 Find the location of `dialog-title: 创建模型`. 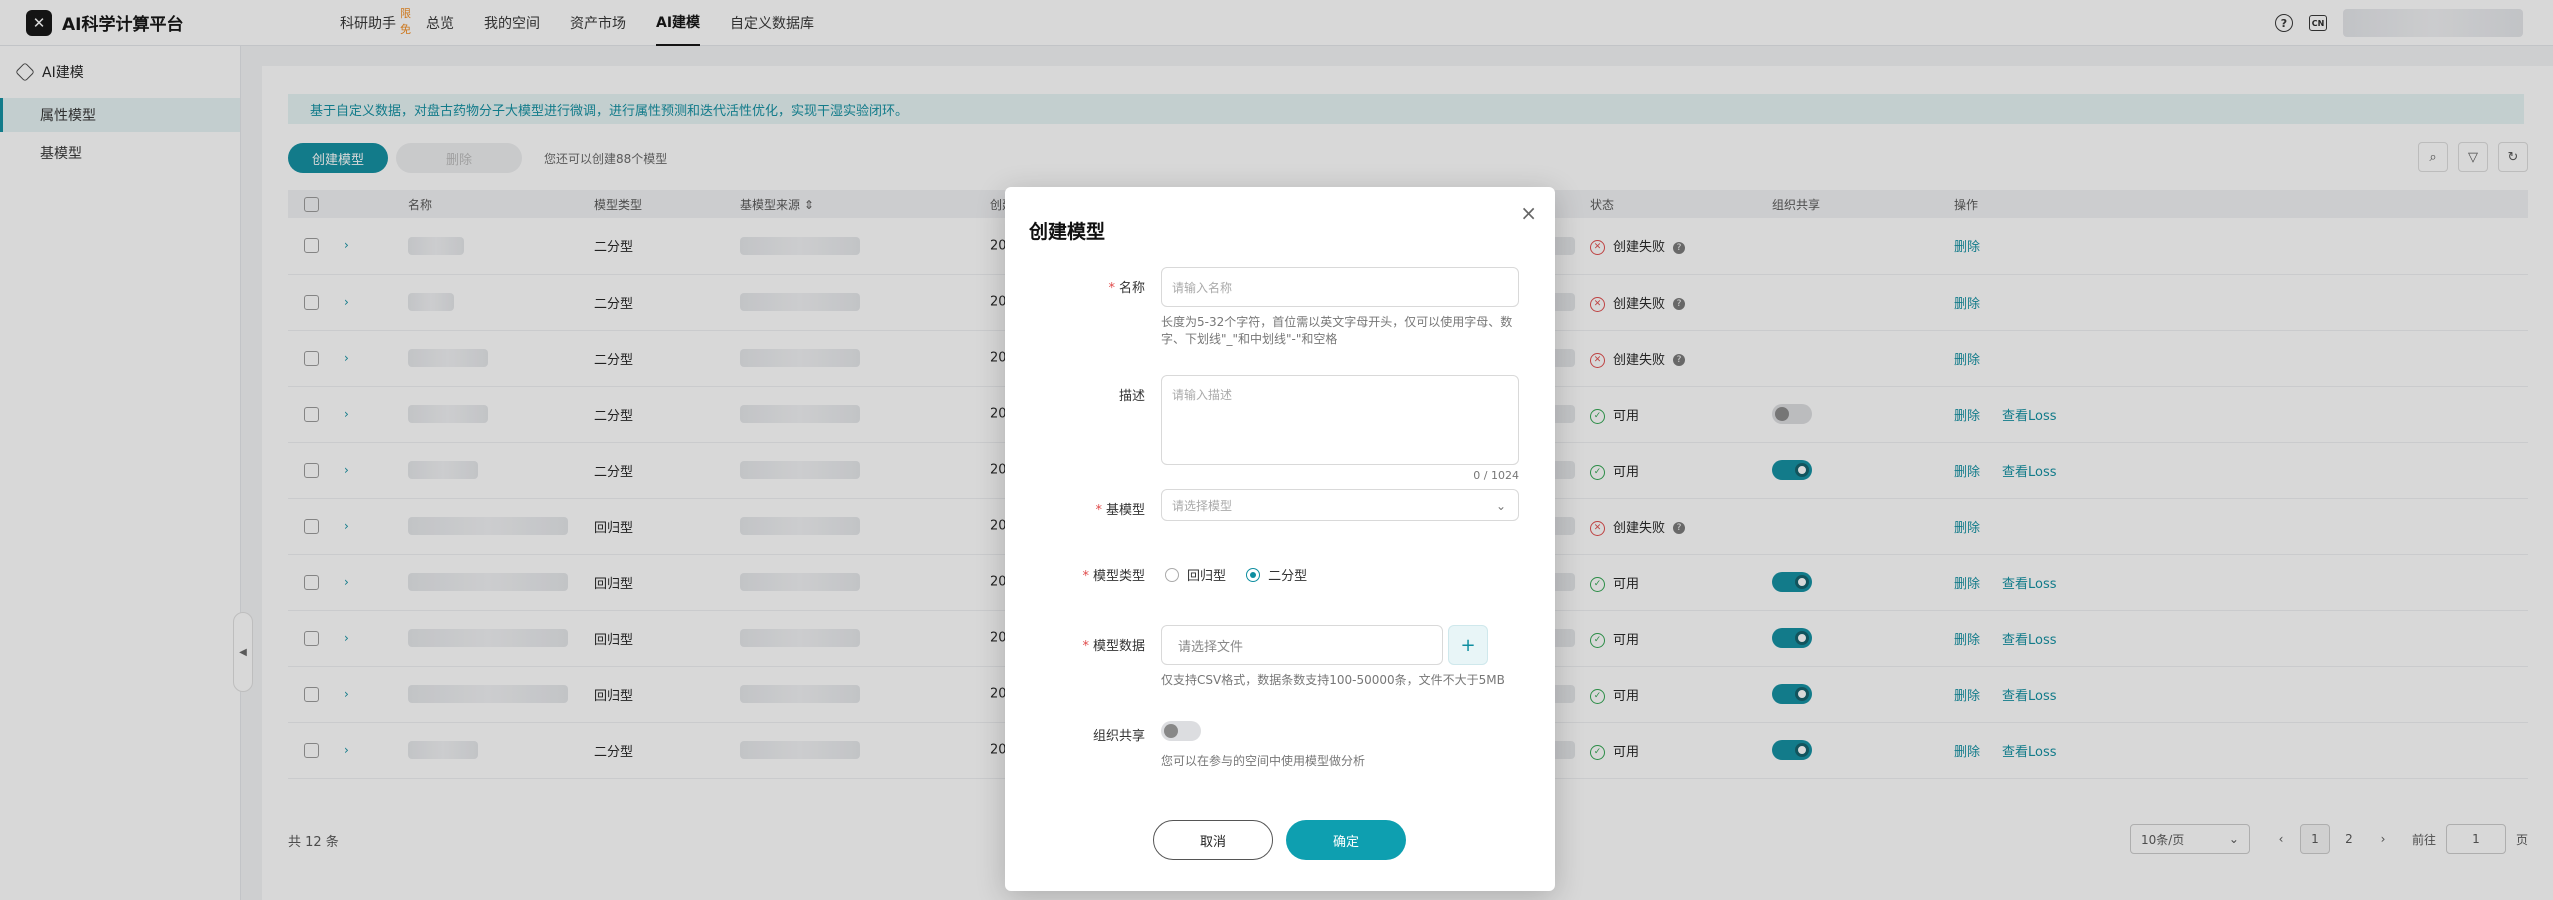

dialog-title: 创建模型 is located at coordinates (1067, 232).